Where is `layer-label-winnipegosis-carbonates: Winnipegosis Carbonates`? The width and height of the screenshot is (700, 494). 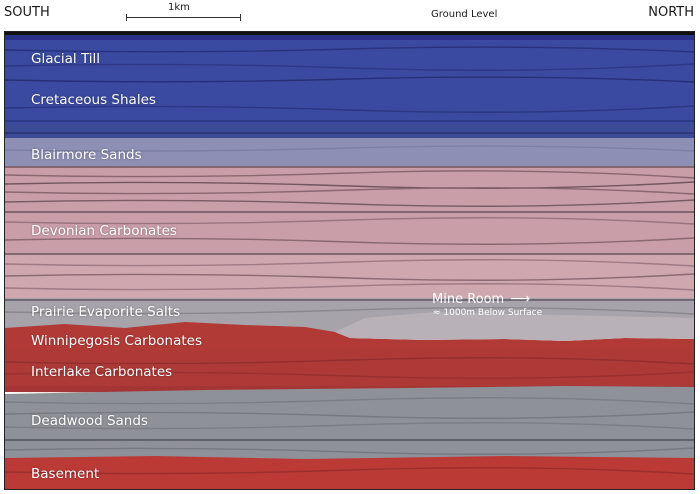
layer-label-winnipegosis-carbonates: Winnipegosis Carbonates is located at coordinates (117, 341).